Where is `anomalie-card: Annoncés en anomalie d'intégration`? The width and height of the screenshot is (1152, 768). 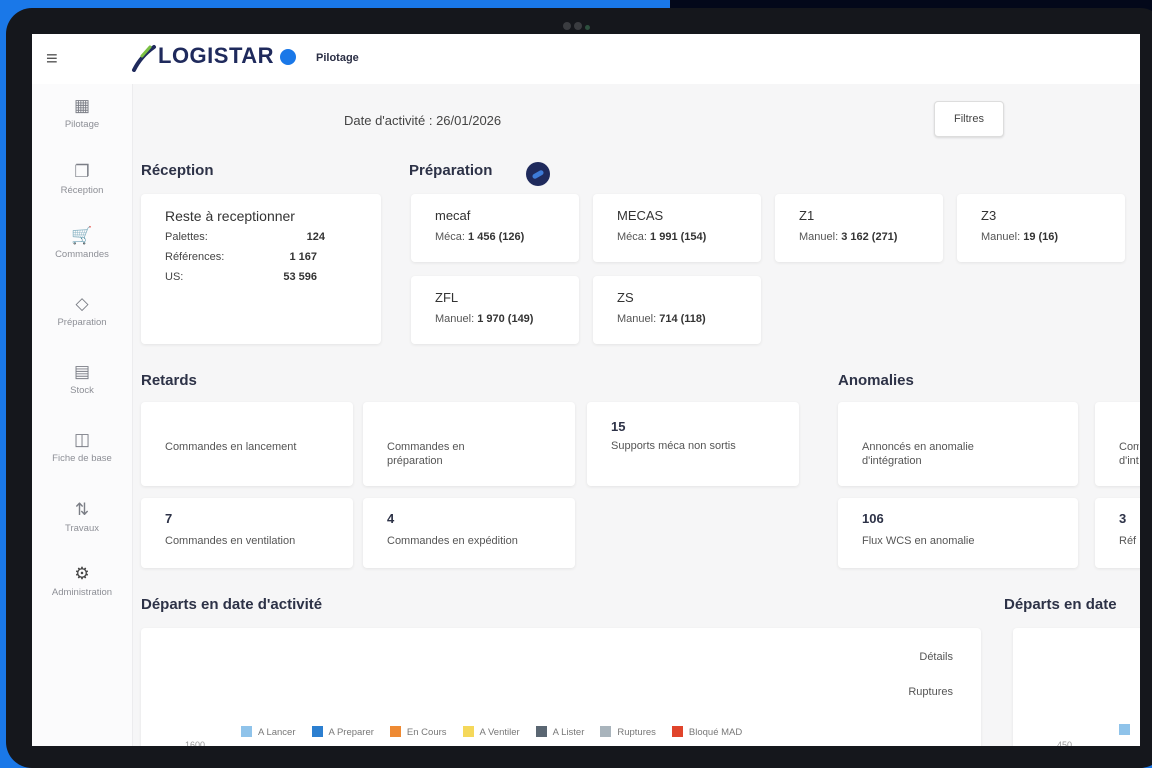
anomalie-card: Annoncés en anomalie d'intégration is located at coordinates (958, 444).